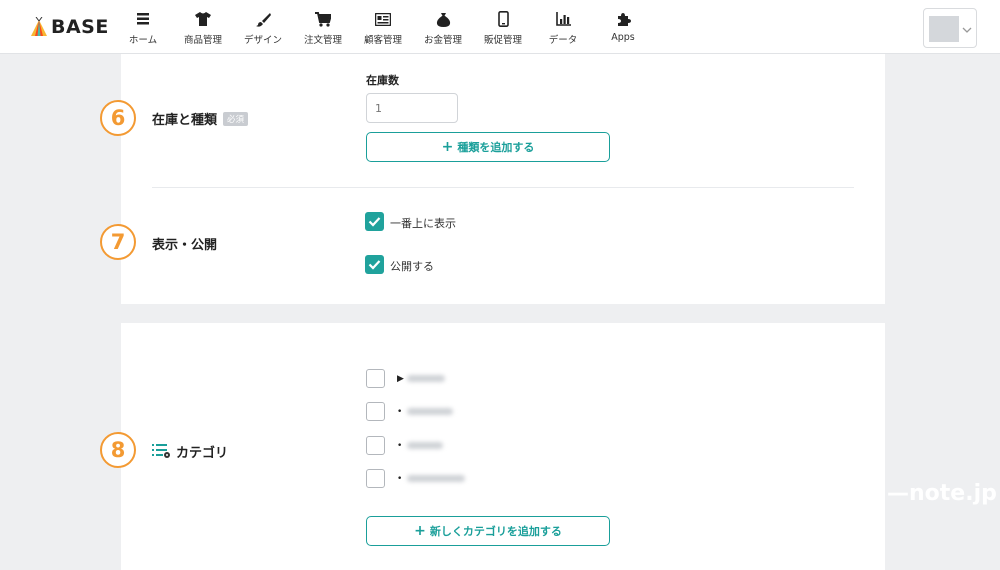  I want to click on step-7-marker: 7, so click(118, 242).